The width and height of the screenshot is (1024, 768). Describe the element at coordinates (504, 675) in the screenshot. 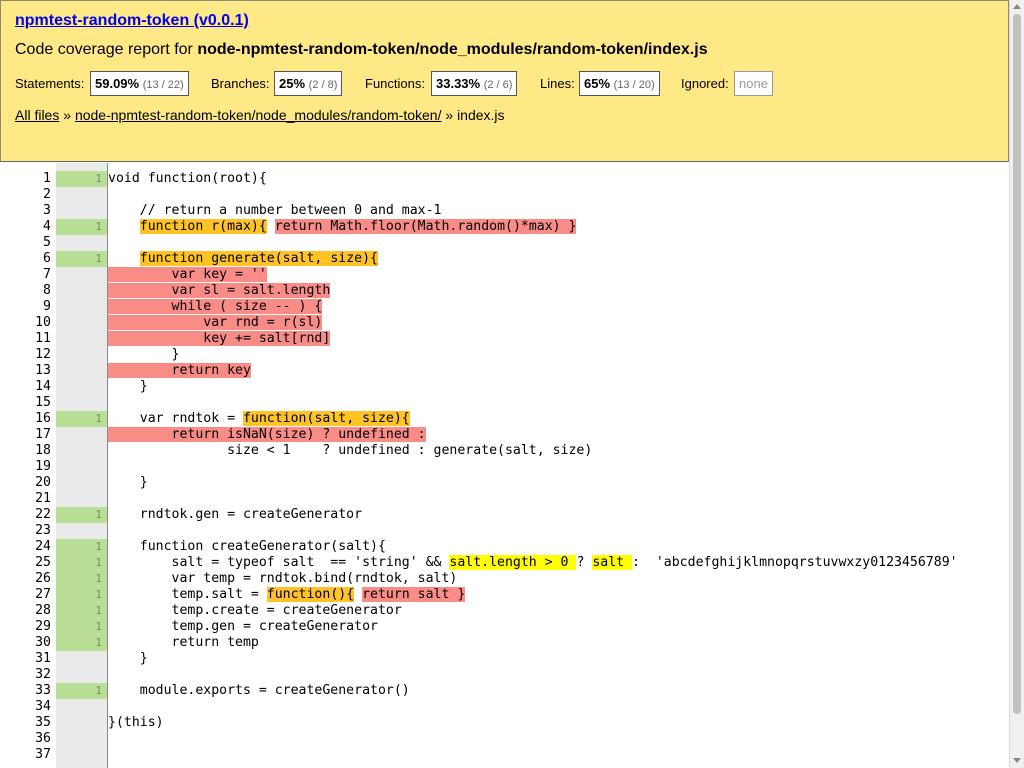

I see `code-line: 32` at that location.